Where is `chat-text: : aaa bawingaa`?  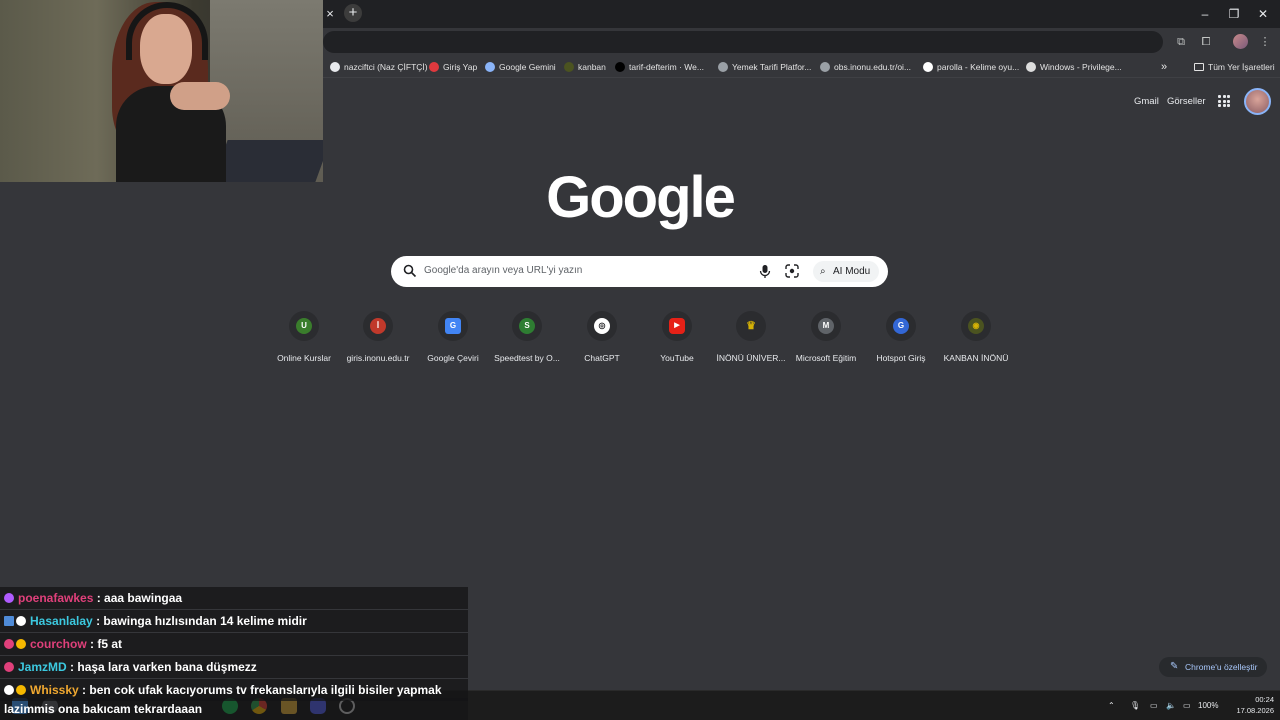
chat-text: : aaa bawingaa is located at coordinates (139, 598).